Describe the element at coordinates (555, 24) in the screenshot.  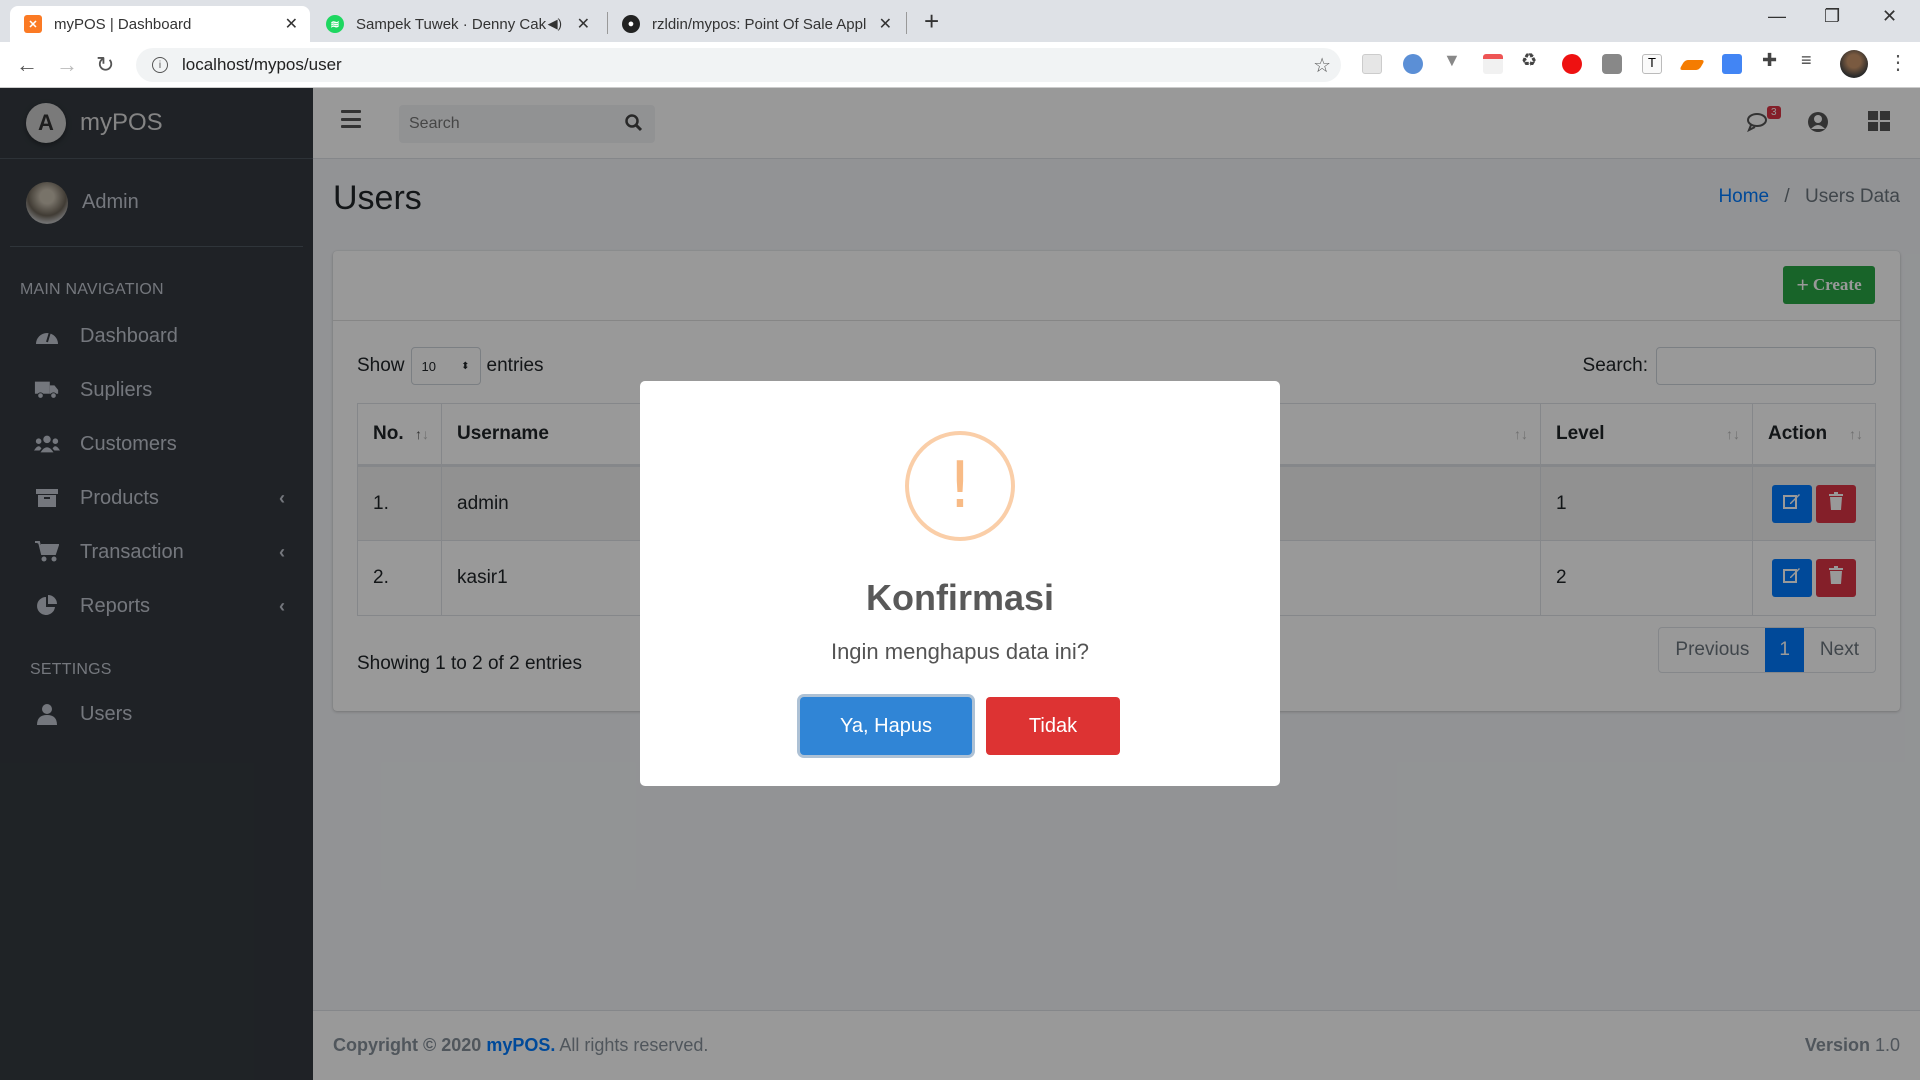
I see `audio-playing-icon: ◀︎)` at that location.